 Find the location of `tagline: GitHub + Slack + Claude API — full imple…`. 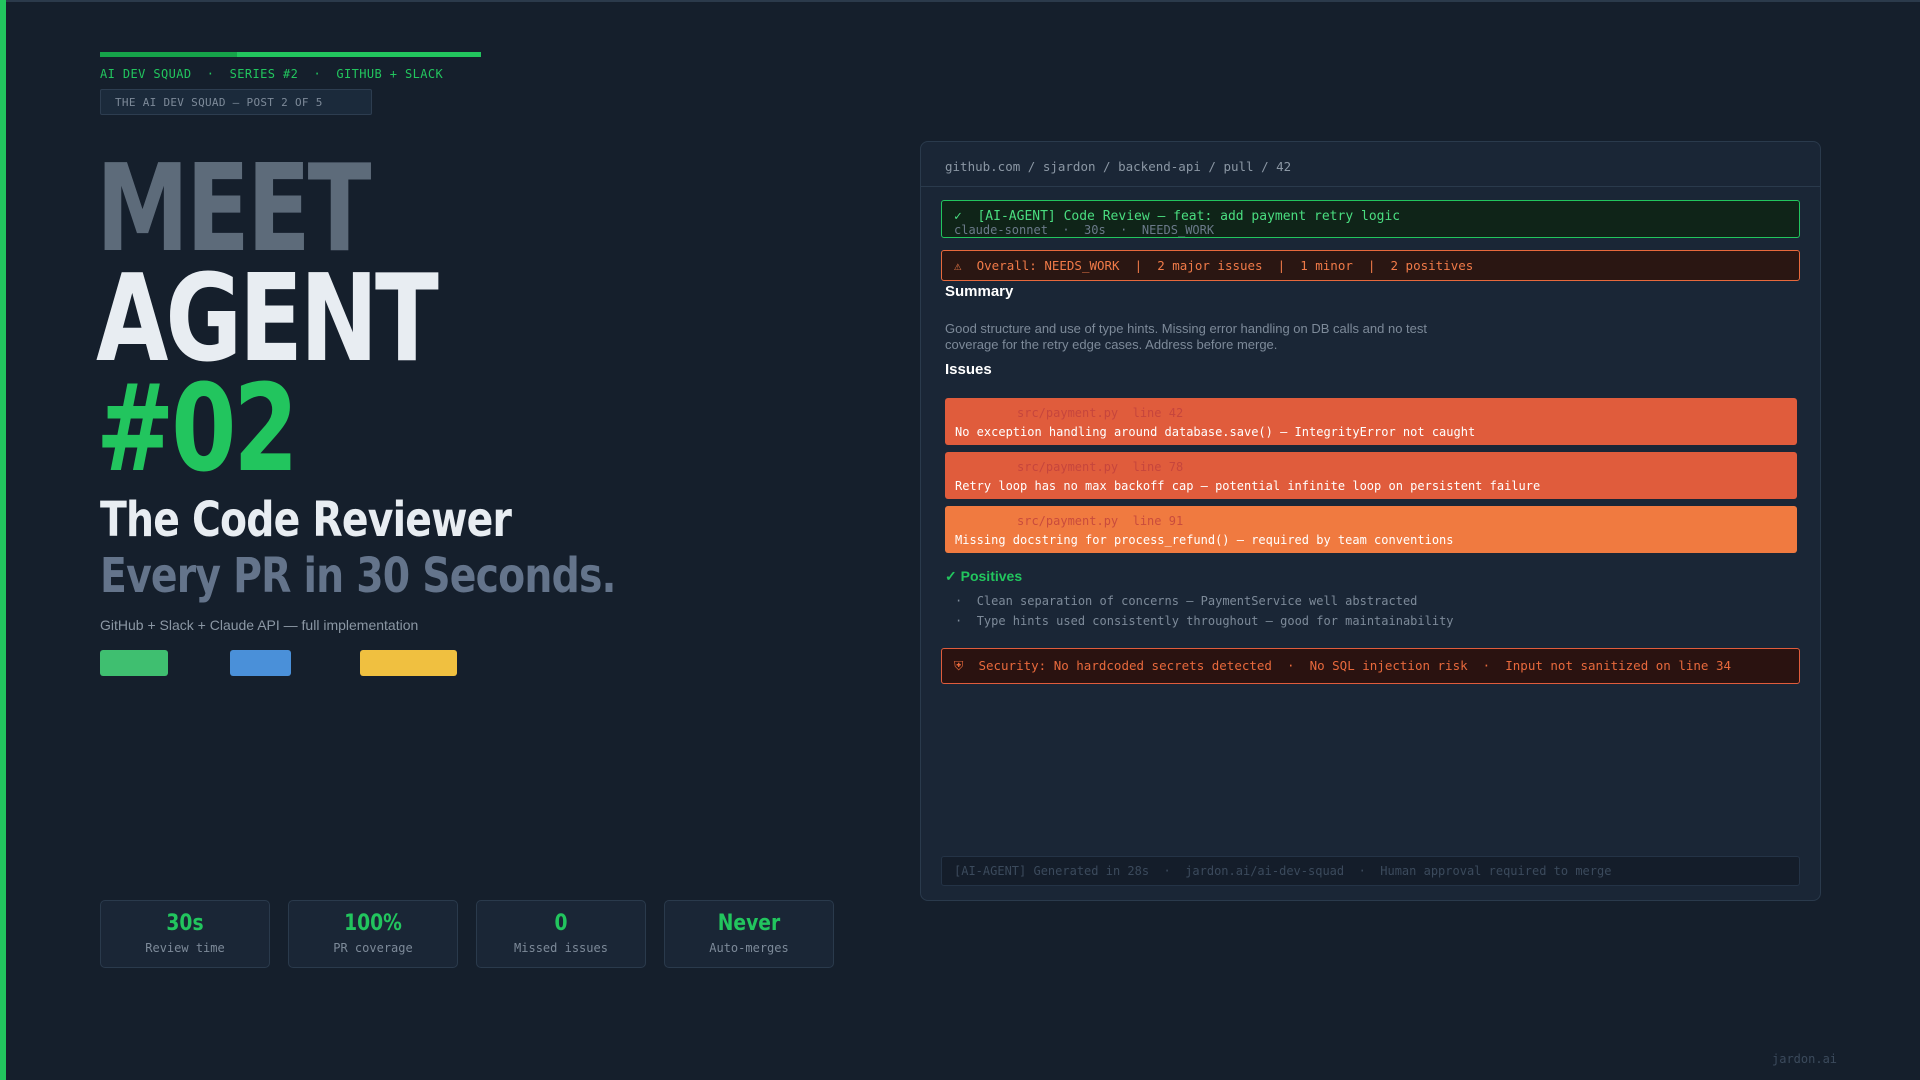

tagline: GitHub + Slack + Claude API — full imple… is located at coordinates (259, 625).